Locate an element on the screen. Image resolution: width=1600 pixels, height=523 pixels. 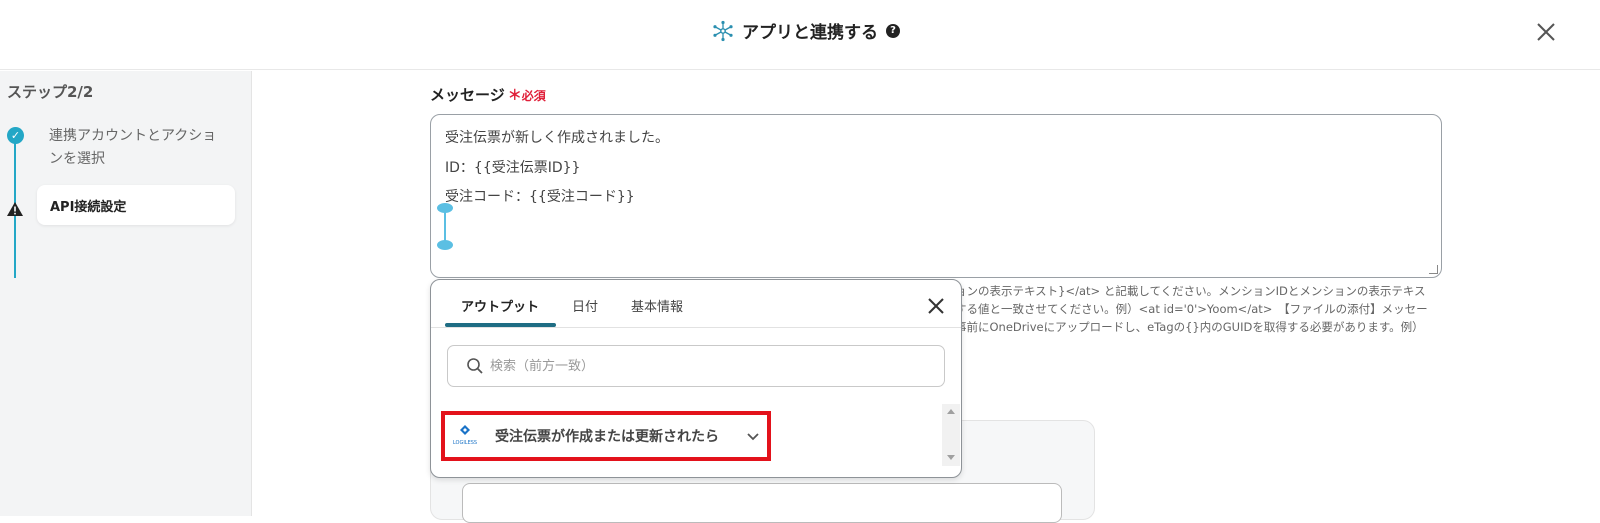
required-text: 必須 is located at coordinates (533, 96).